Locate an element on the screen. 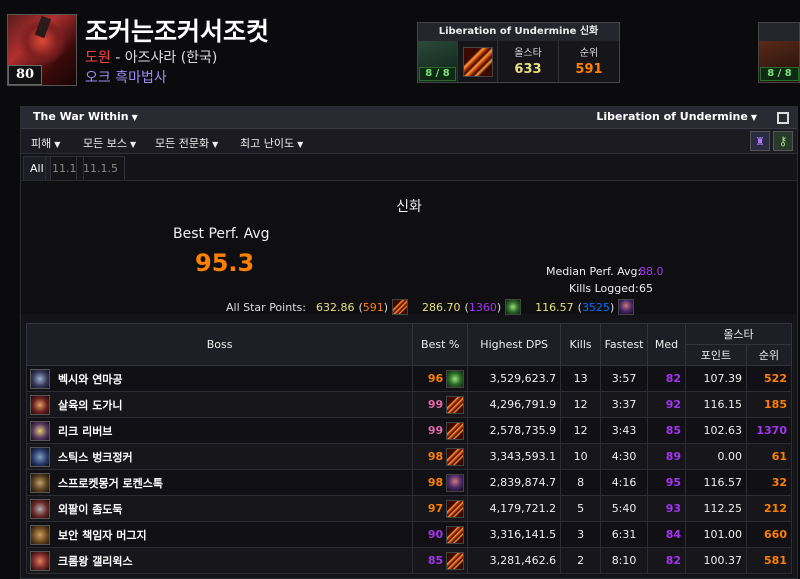 This screenshot has width=800, height=579. highest-dps: 3,529,623.7 is located at coordinates (514, 378).